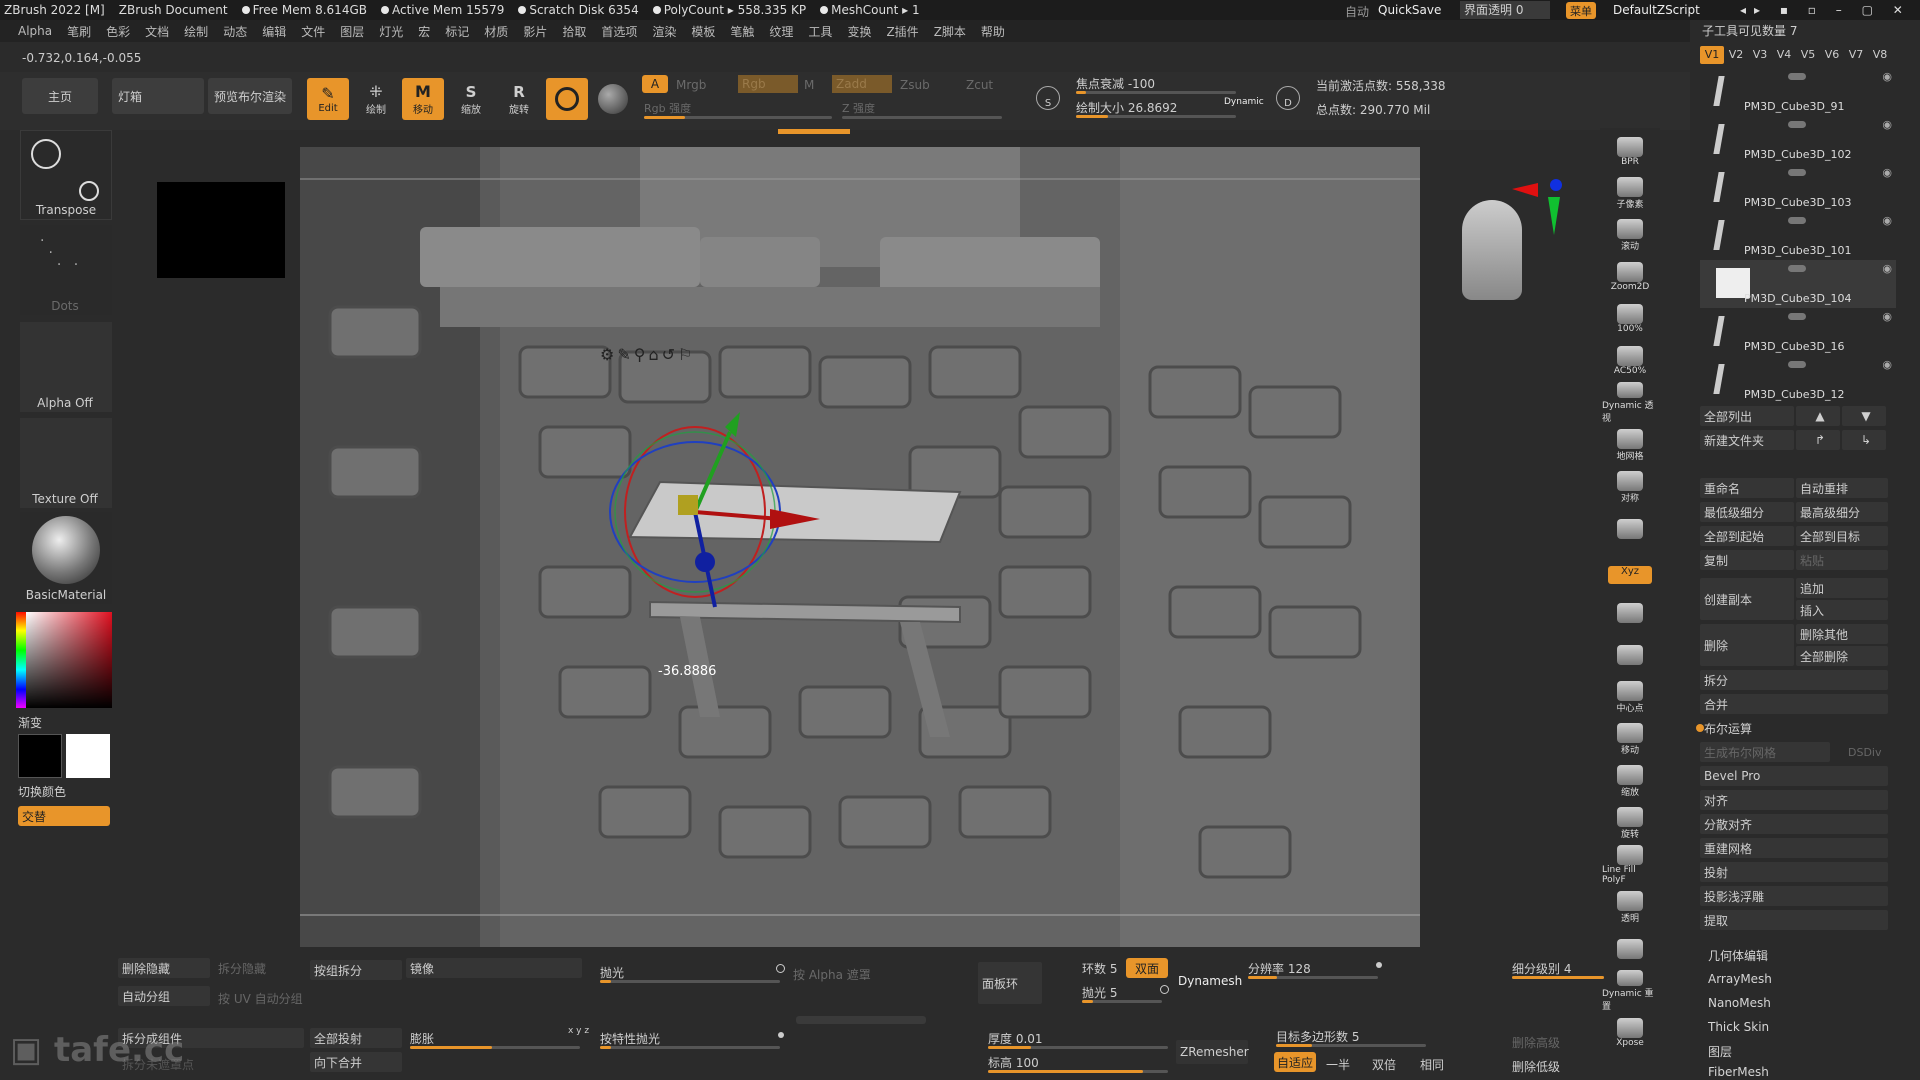  Describe the element at coordinates (1736, 979) in the screenshot. I see `arraymesh-menu: ArrayMesh` at that location.